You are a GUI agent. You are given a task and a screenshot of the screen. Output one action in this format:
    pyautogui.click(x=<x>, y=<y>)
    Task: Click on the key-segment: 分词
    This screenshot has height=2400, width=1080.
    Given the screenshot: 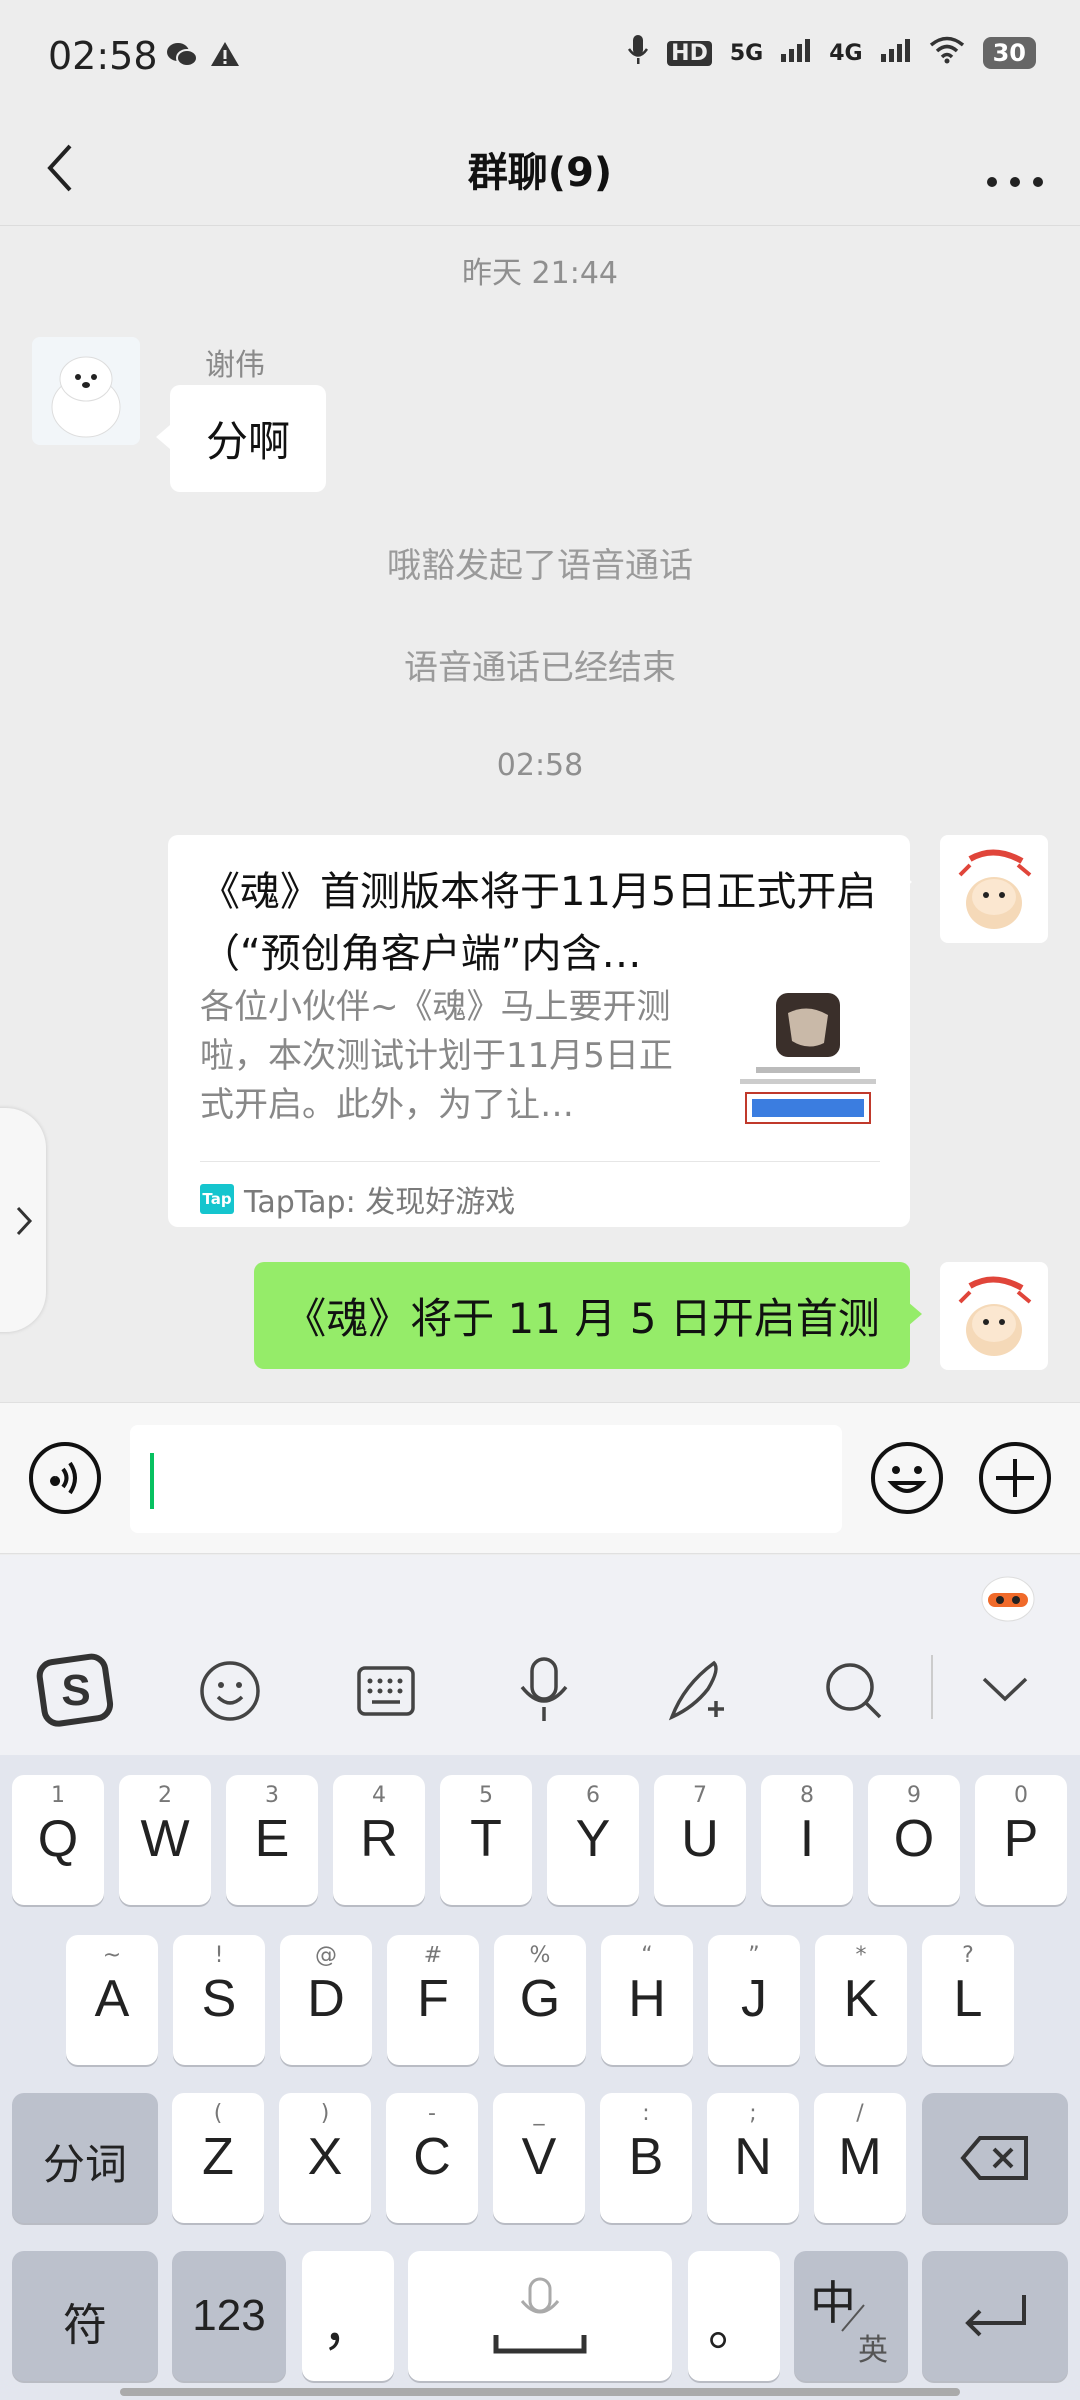 What is the action you would take?
    pyautogui.click(x=85, y=2158)
    